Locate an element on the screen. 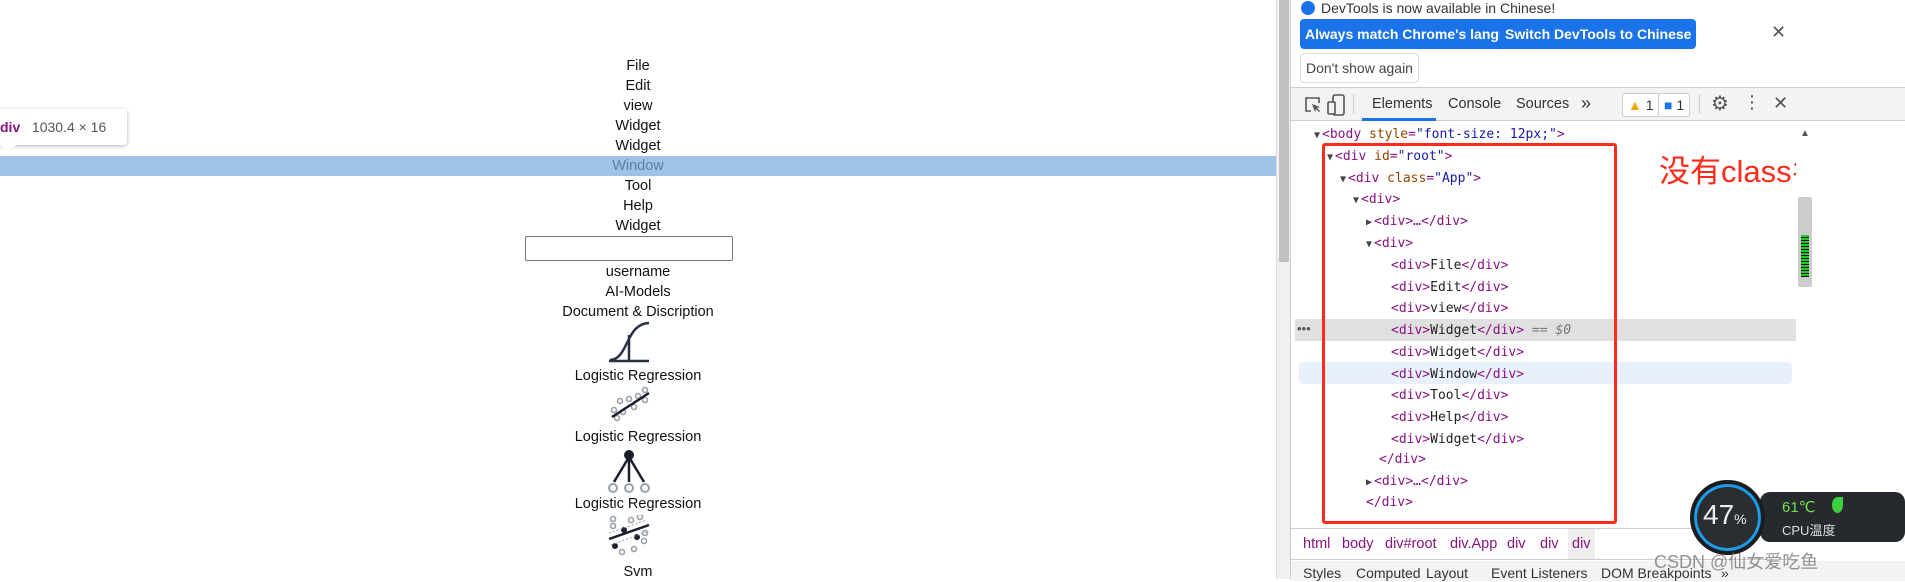 The width and height of the screenshot is (1905, 582). watermark: CSDN @仙女爱吃鱼 is located at coordinates (1736, 562).